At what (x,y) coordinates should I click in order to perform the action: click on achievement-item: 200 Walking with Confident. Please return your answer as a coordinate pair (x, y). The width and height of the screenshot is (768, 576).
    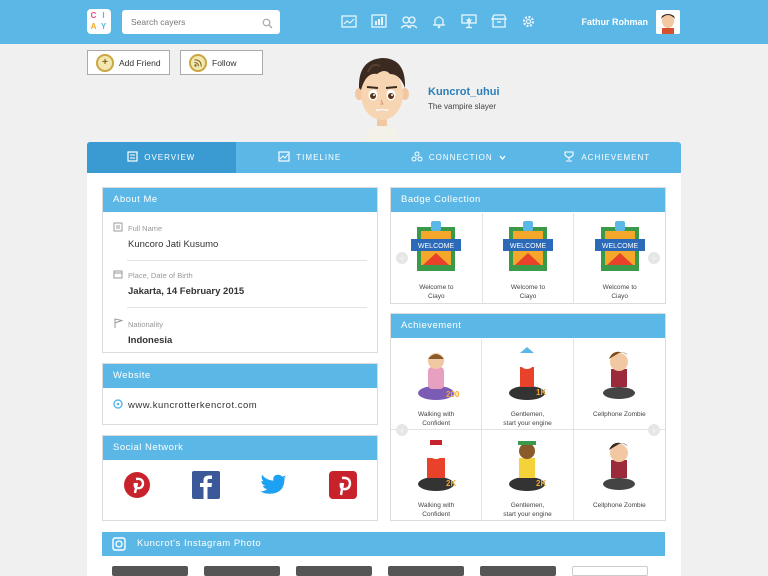
    Looking at the image, I should click on (437, 384).